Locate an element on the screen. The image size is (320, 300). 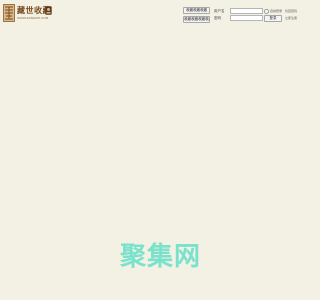
collection-management-button: 收藏收藏收藏收藏收藏 is located at coordinates (196, 19).